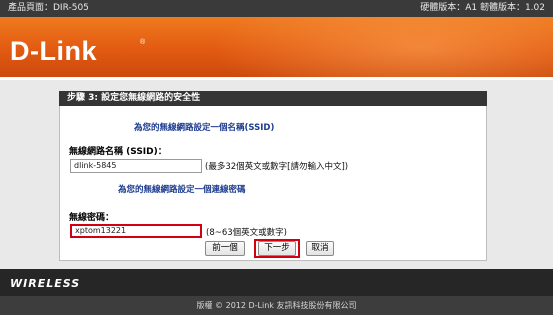 The image size is (553, 315). Describe the element at coordinates (276, 8) in the screenshot. I see `top-info-bar: 產品頁面：DIR-505 硬體版本：A1 韌體版本：1.02` at that location.